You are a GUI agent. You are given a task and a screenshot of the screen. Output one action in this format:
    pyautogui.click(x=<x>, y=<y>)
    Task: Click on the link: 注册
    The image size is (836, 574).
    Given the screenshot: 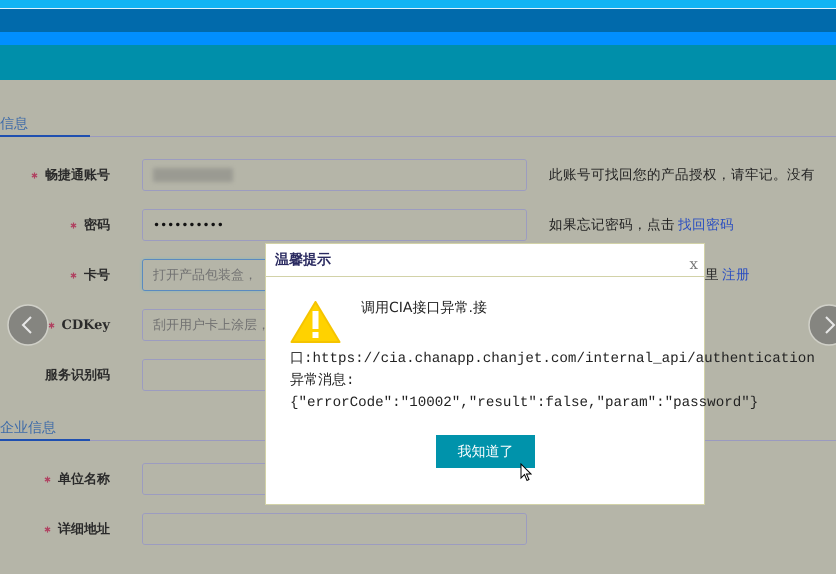 What is the action you would take?
    pyautogui.click(x=736, y=275)
    